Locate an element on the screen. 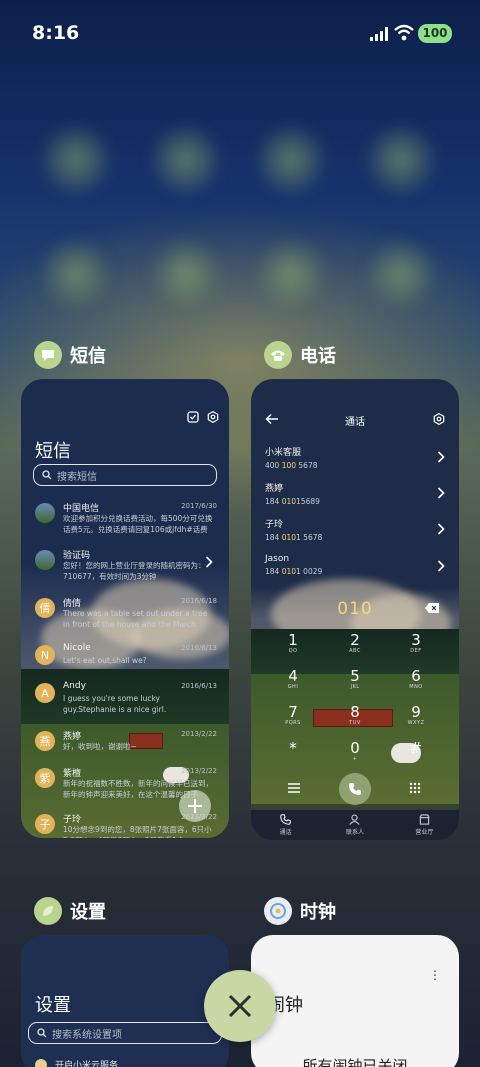 This screenshot has width=480, height=1067. contact-item: 小米客服 400 100 5678 is located at coordinates (355, 459).